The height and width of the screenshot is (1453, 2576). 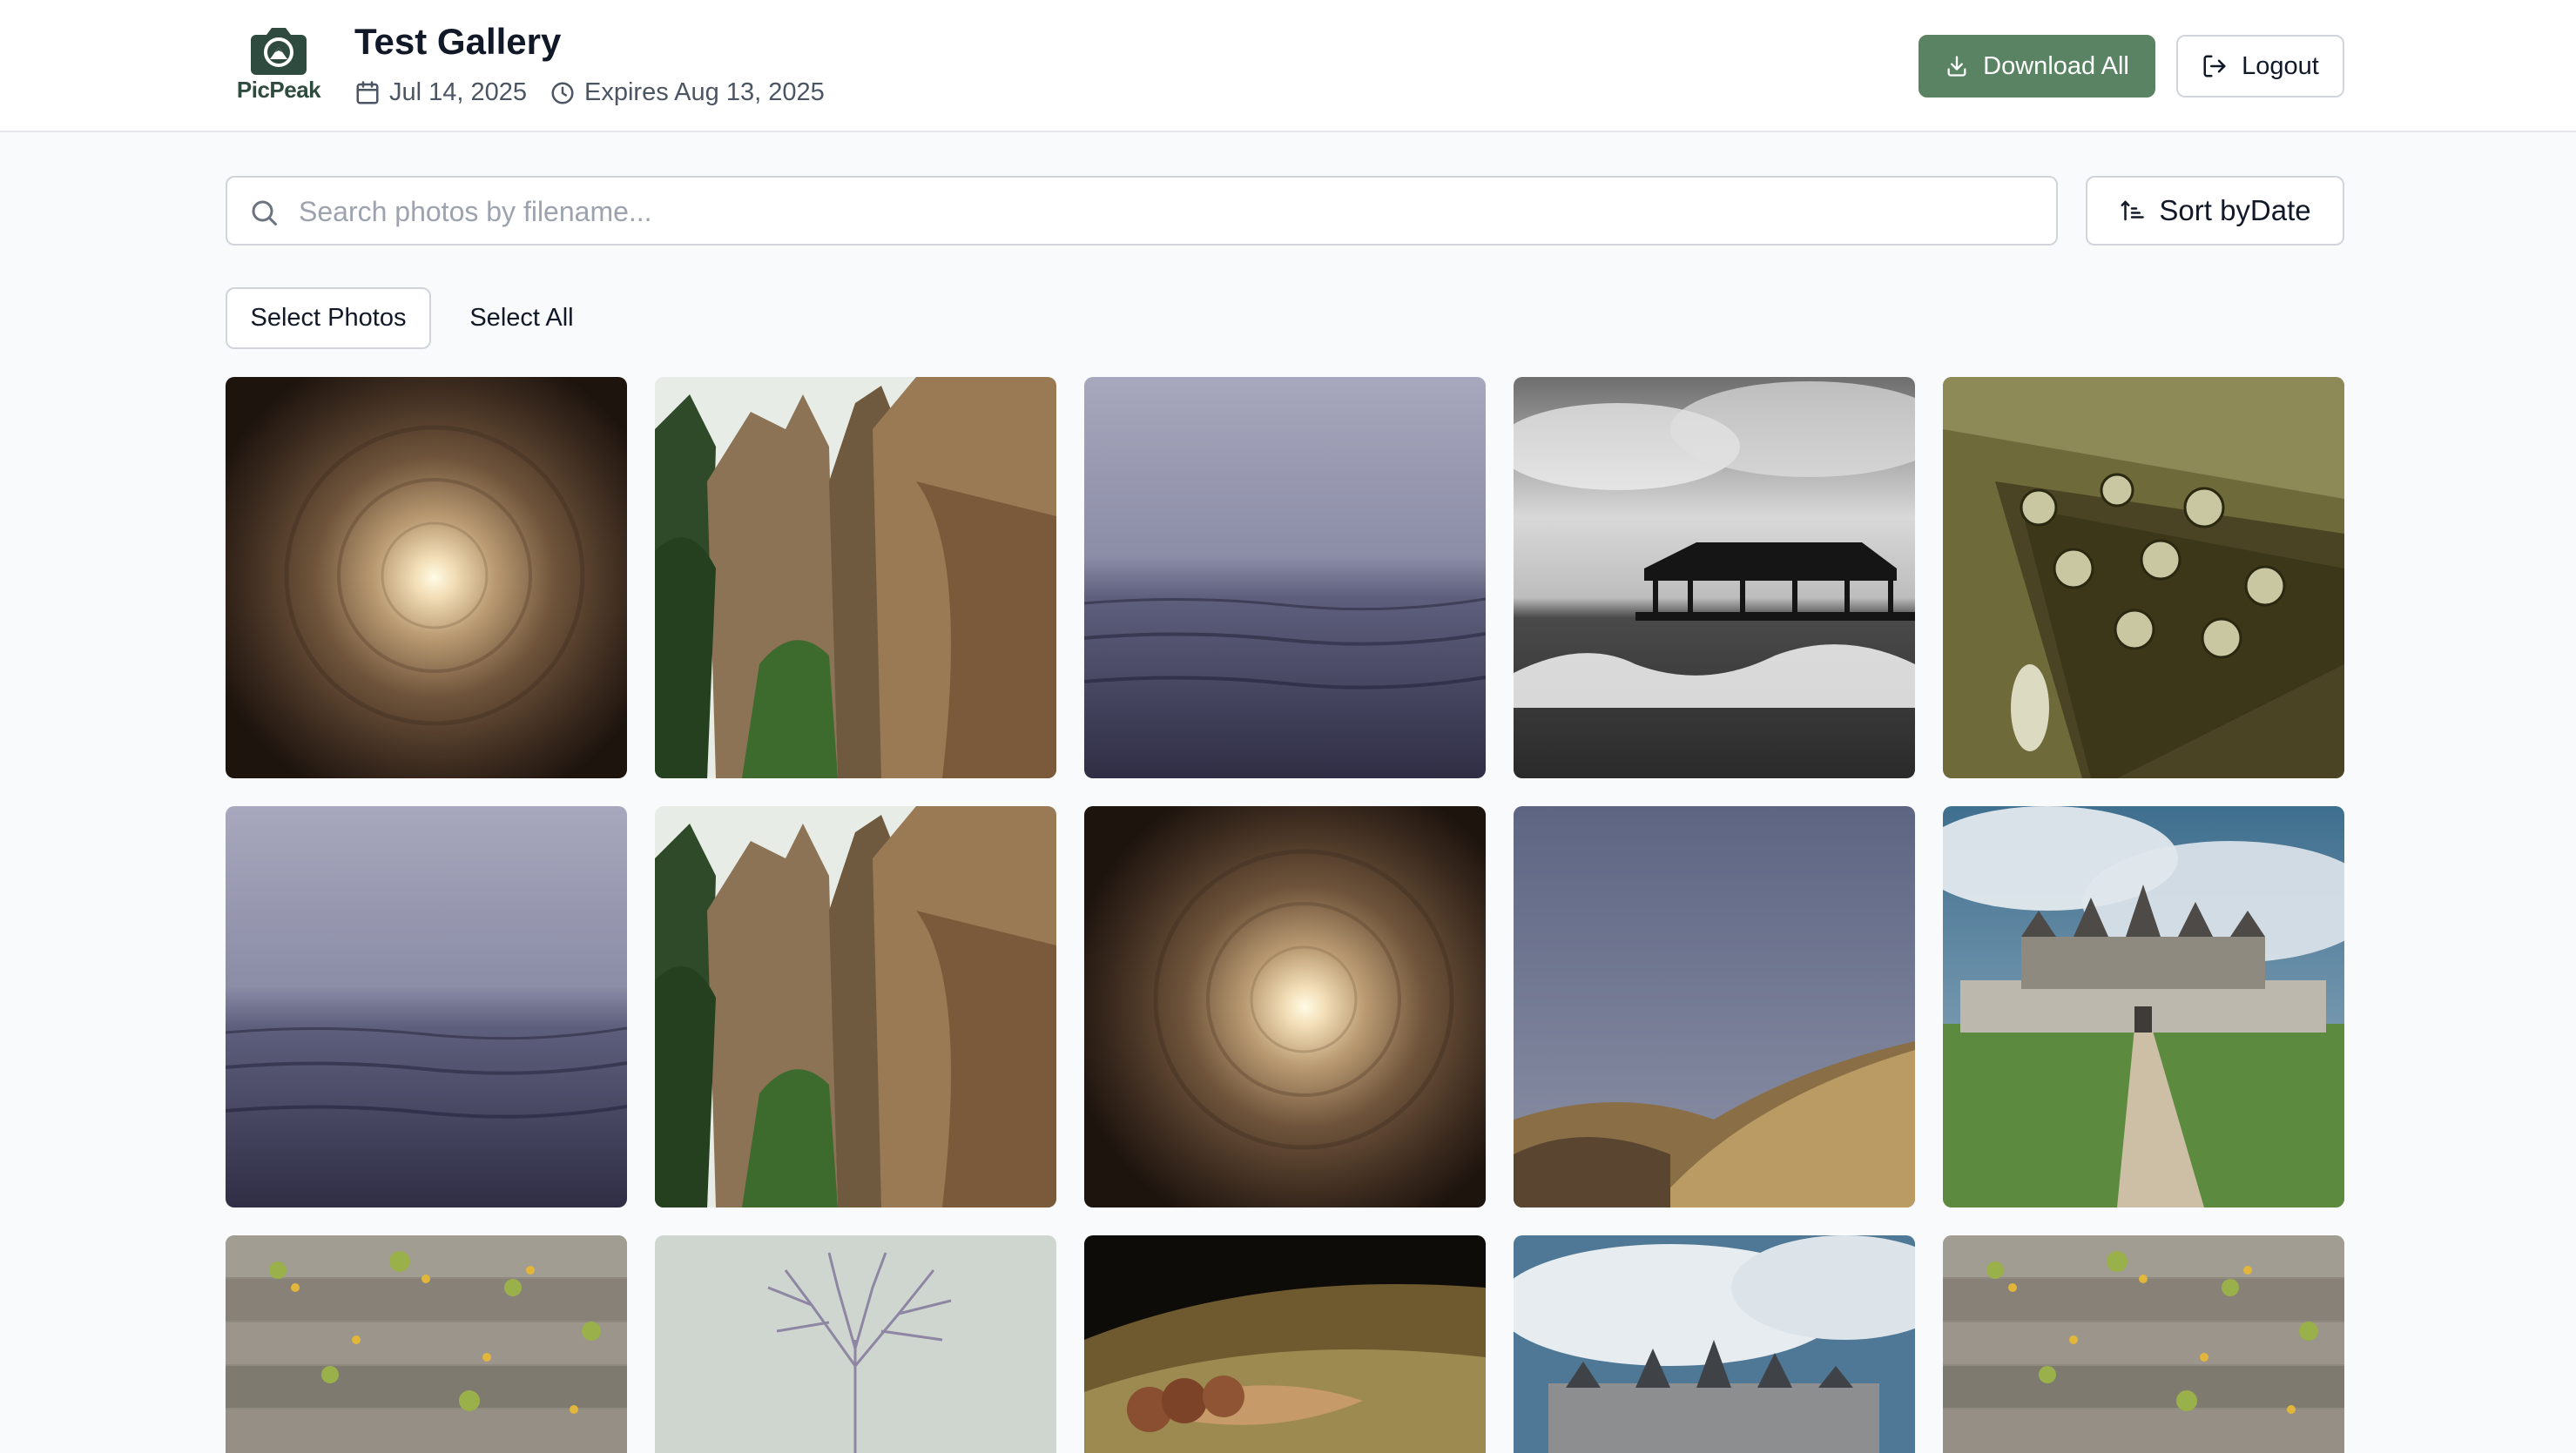 What do you see at coordinates (2280, 65) in the screenshot?
I see `logout-label: Logout` at bounding box center [2280, 65].